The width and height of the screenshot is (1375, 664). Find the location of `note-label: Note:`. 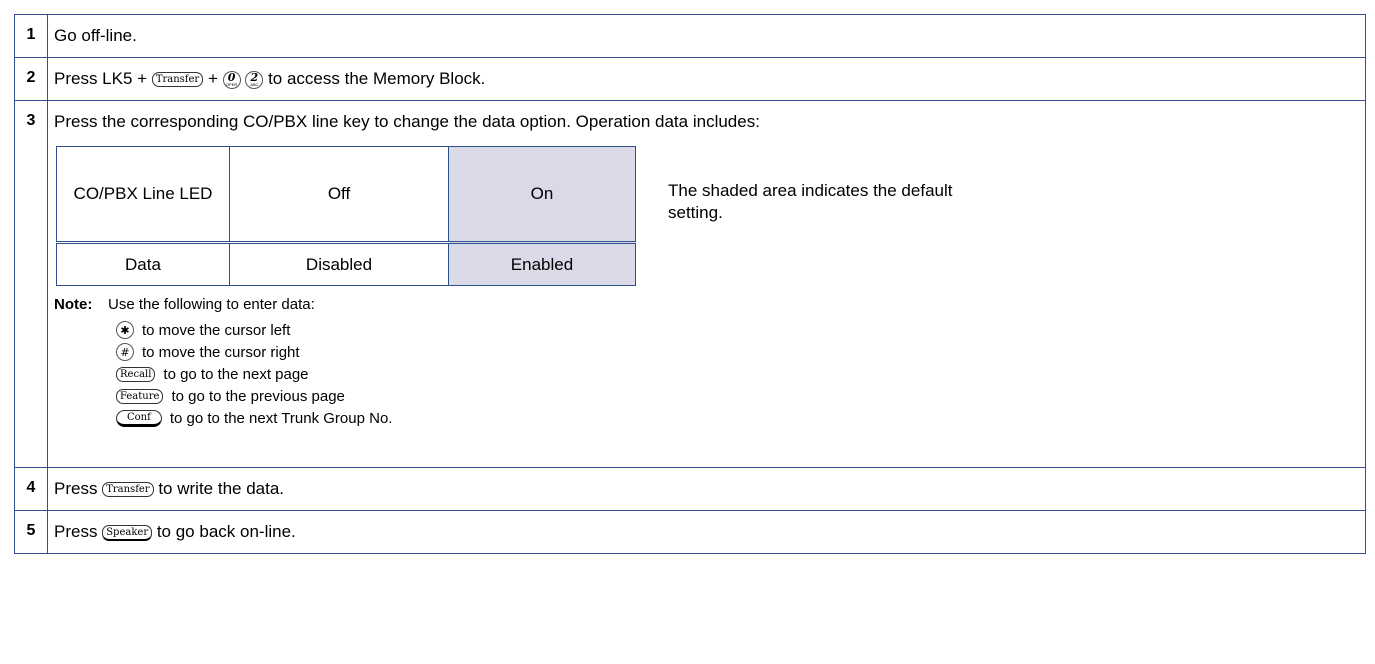

note-label: Note: is located at coordinates (73, 304).